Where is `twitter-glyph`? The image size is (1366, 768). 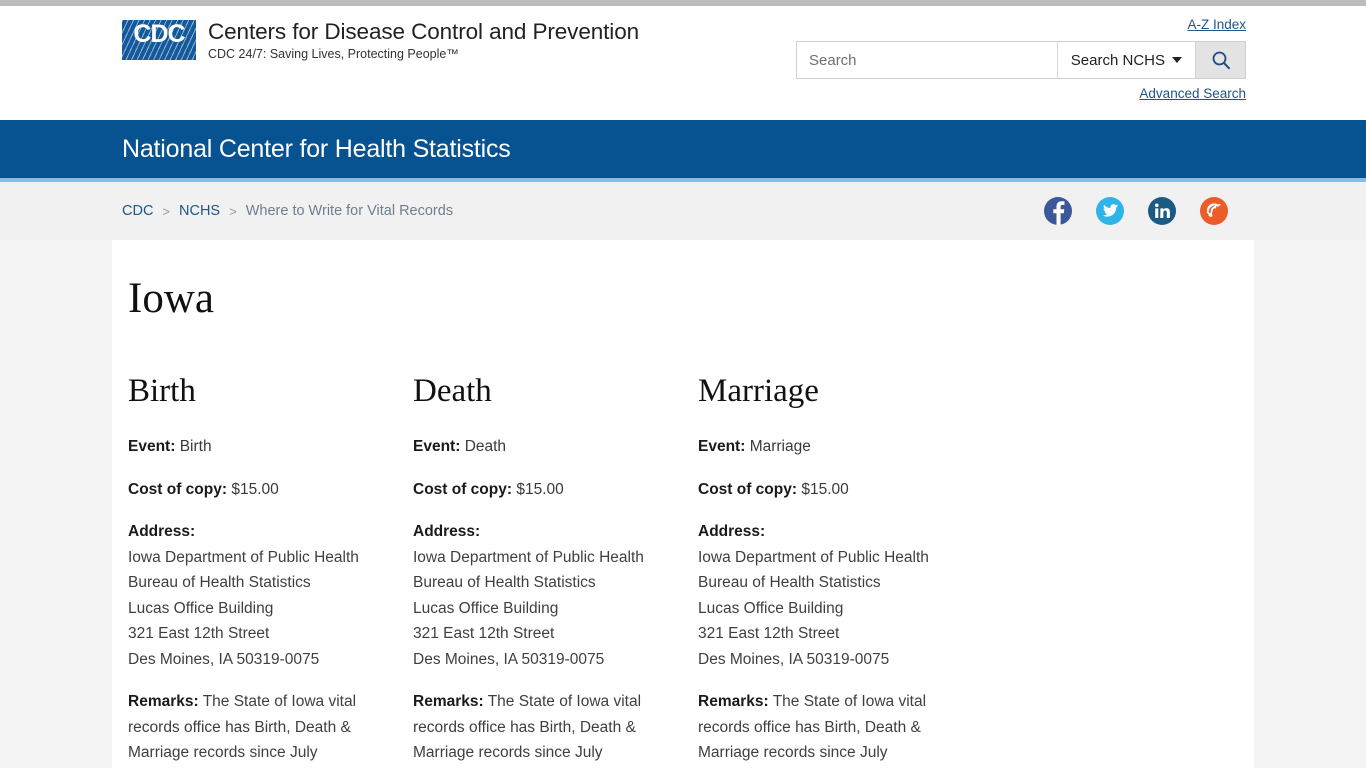
twitter-glyph is located at coordinates (1110, 210).